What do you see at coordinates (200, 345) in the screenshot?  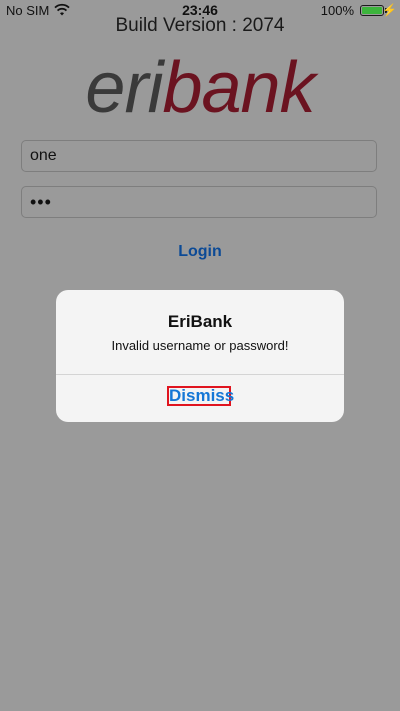 I see `alert-message: Invalid username or password!` at bounding box center [200, 345].